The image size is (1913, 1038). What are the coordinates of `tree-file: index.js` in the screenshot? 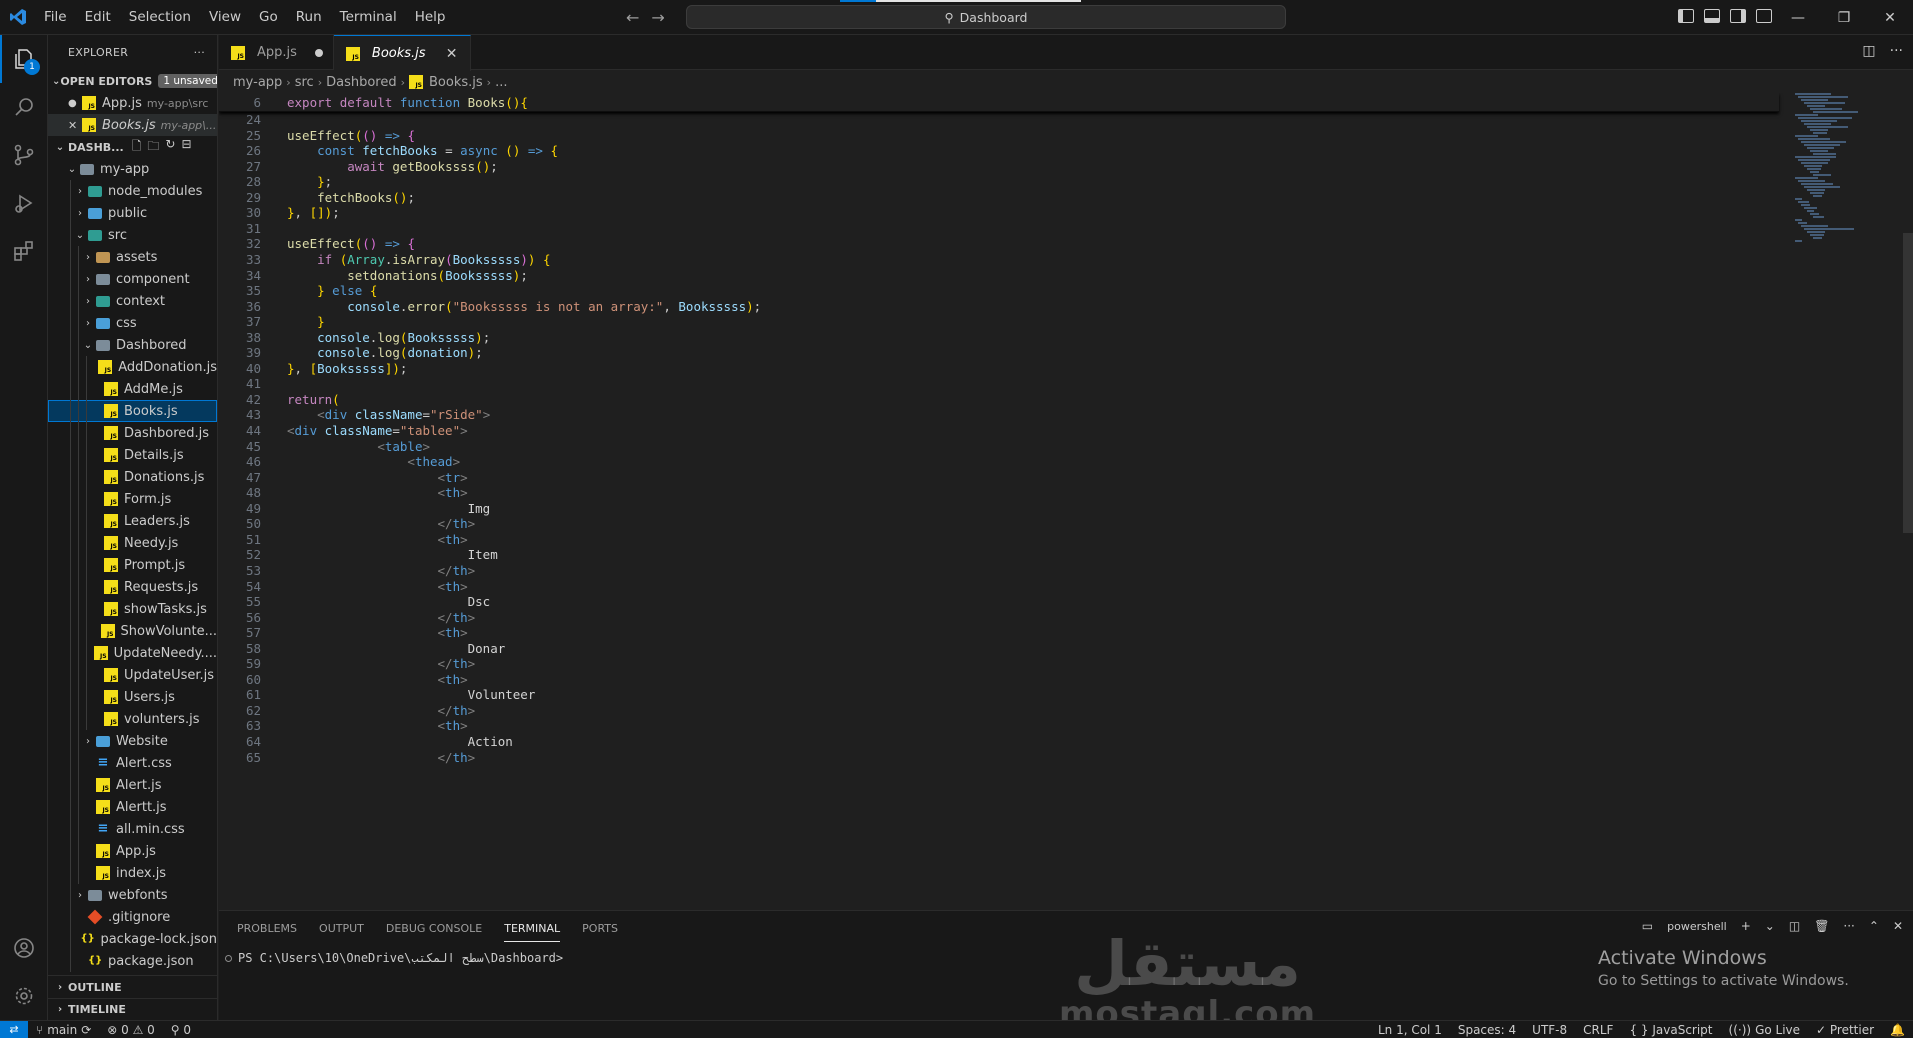 It's located at (132, 873).